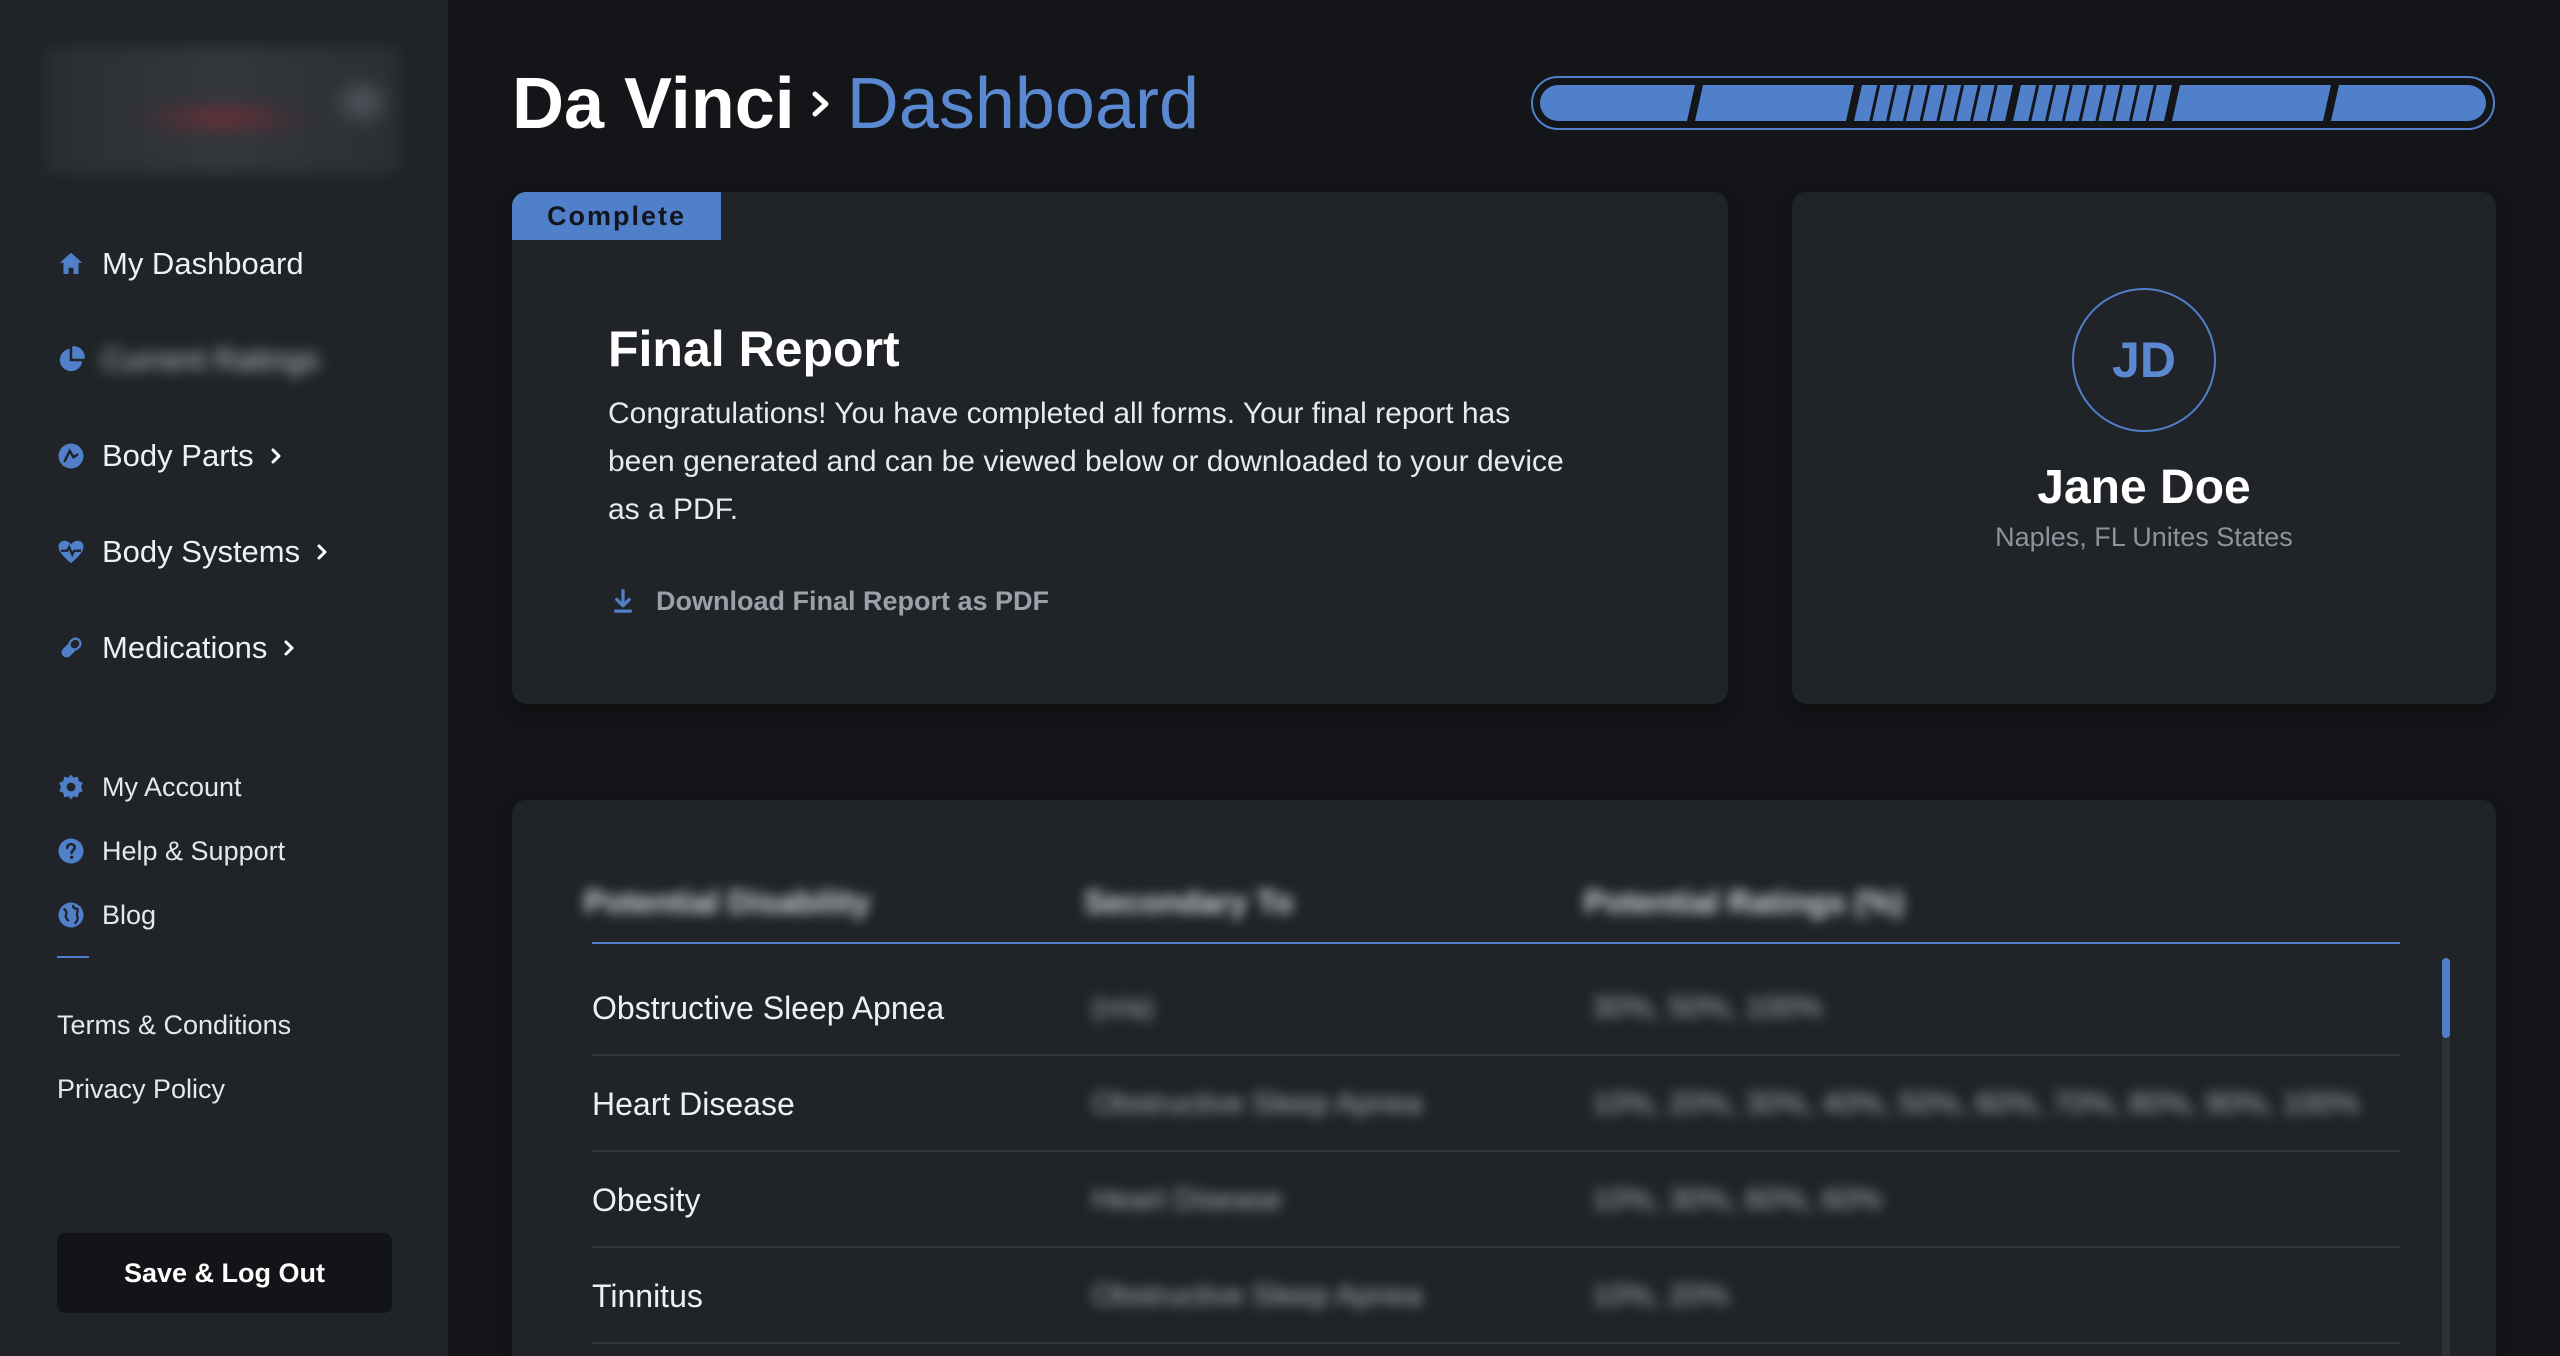 This screenshot has height=1356, width=2560. Describe the element at coordinates (623, 602) in the screenshot. I see `download-icon` at that location.